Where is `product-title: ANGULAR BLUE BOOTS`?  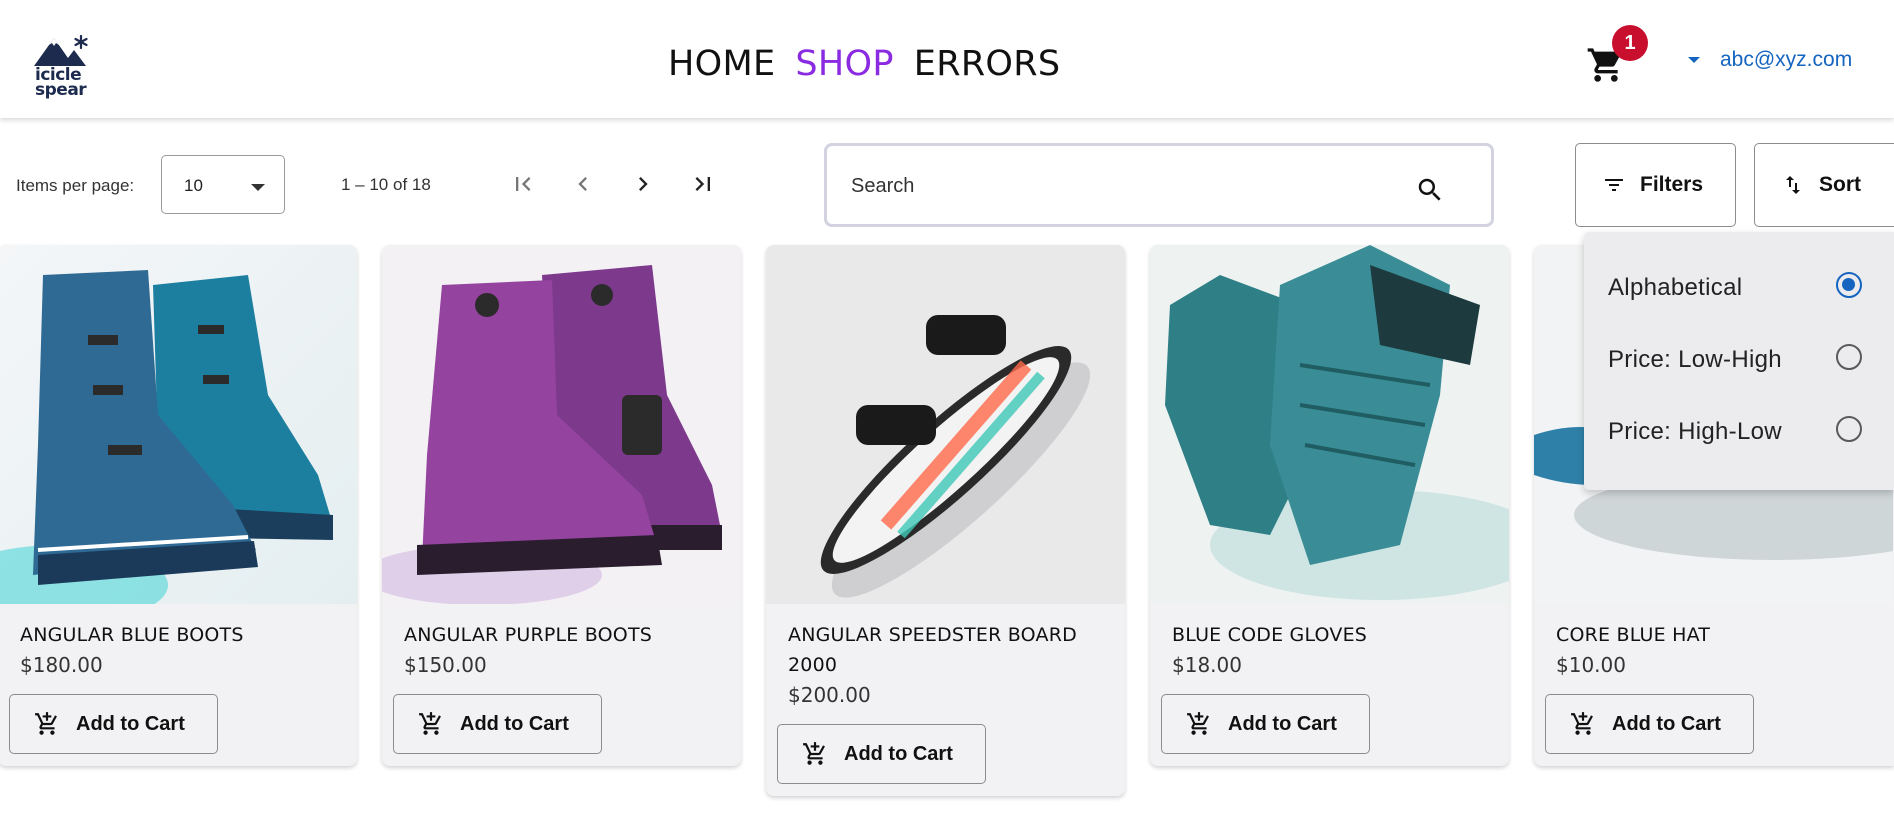 product-title: ANGULAR BLUE BOOTS is located at coordinates (177, 635).